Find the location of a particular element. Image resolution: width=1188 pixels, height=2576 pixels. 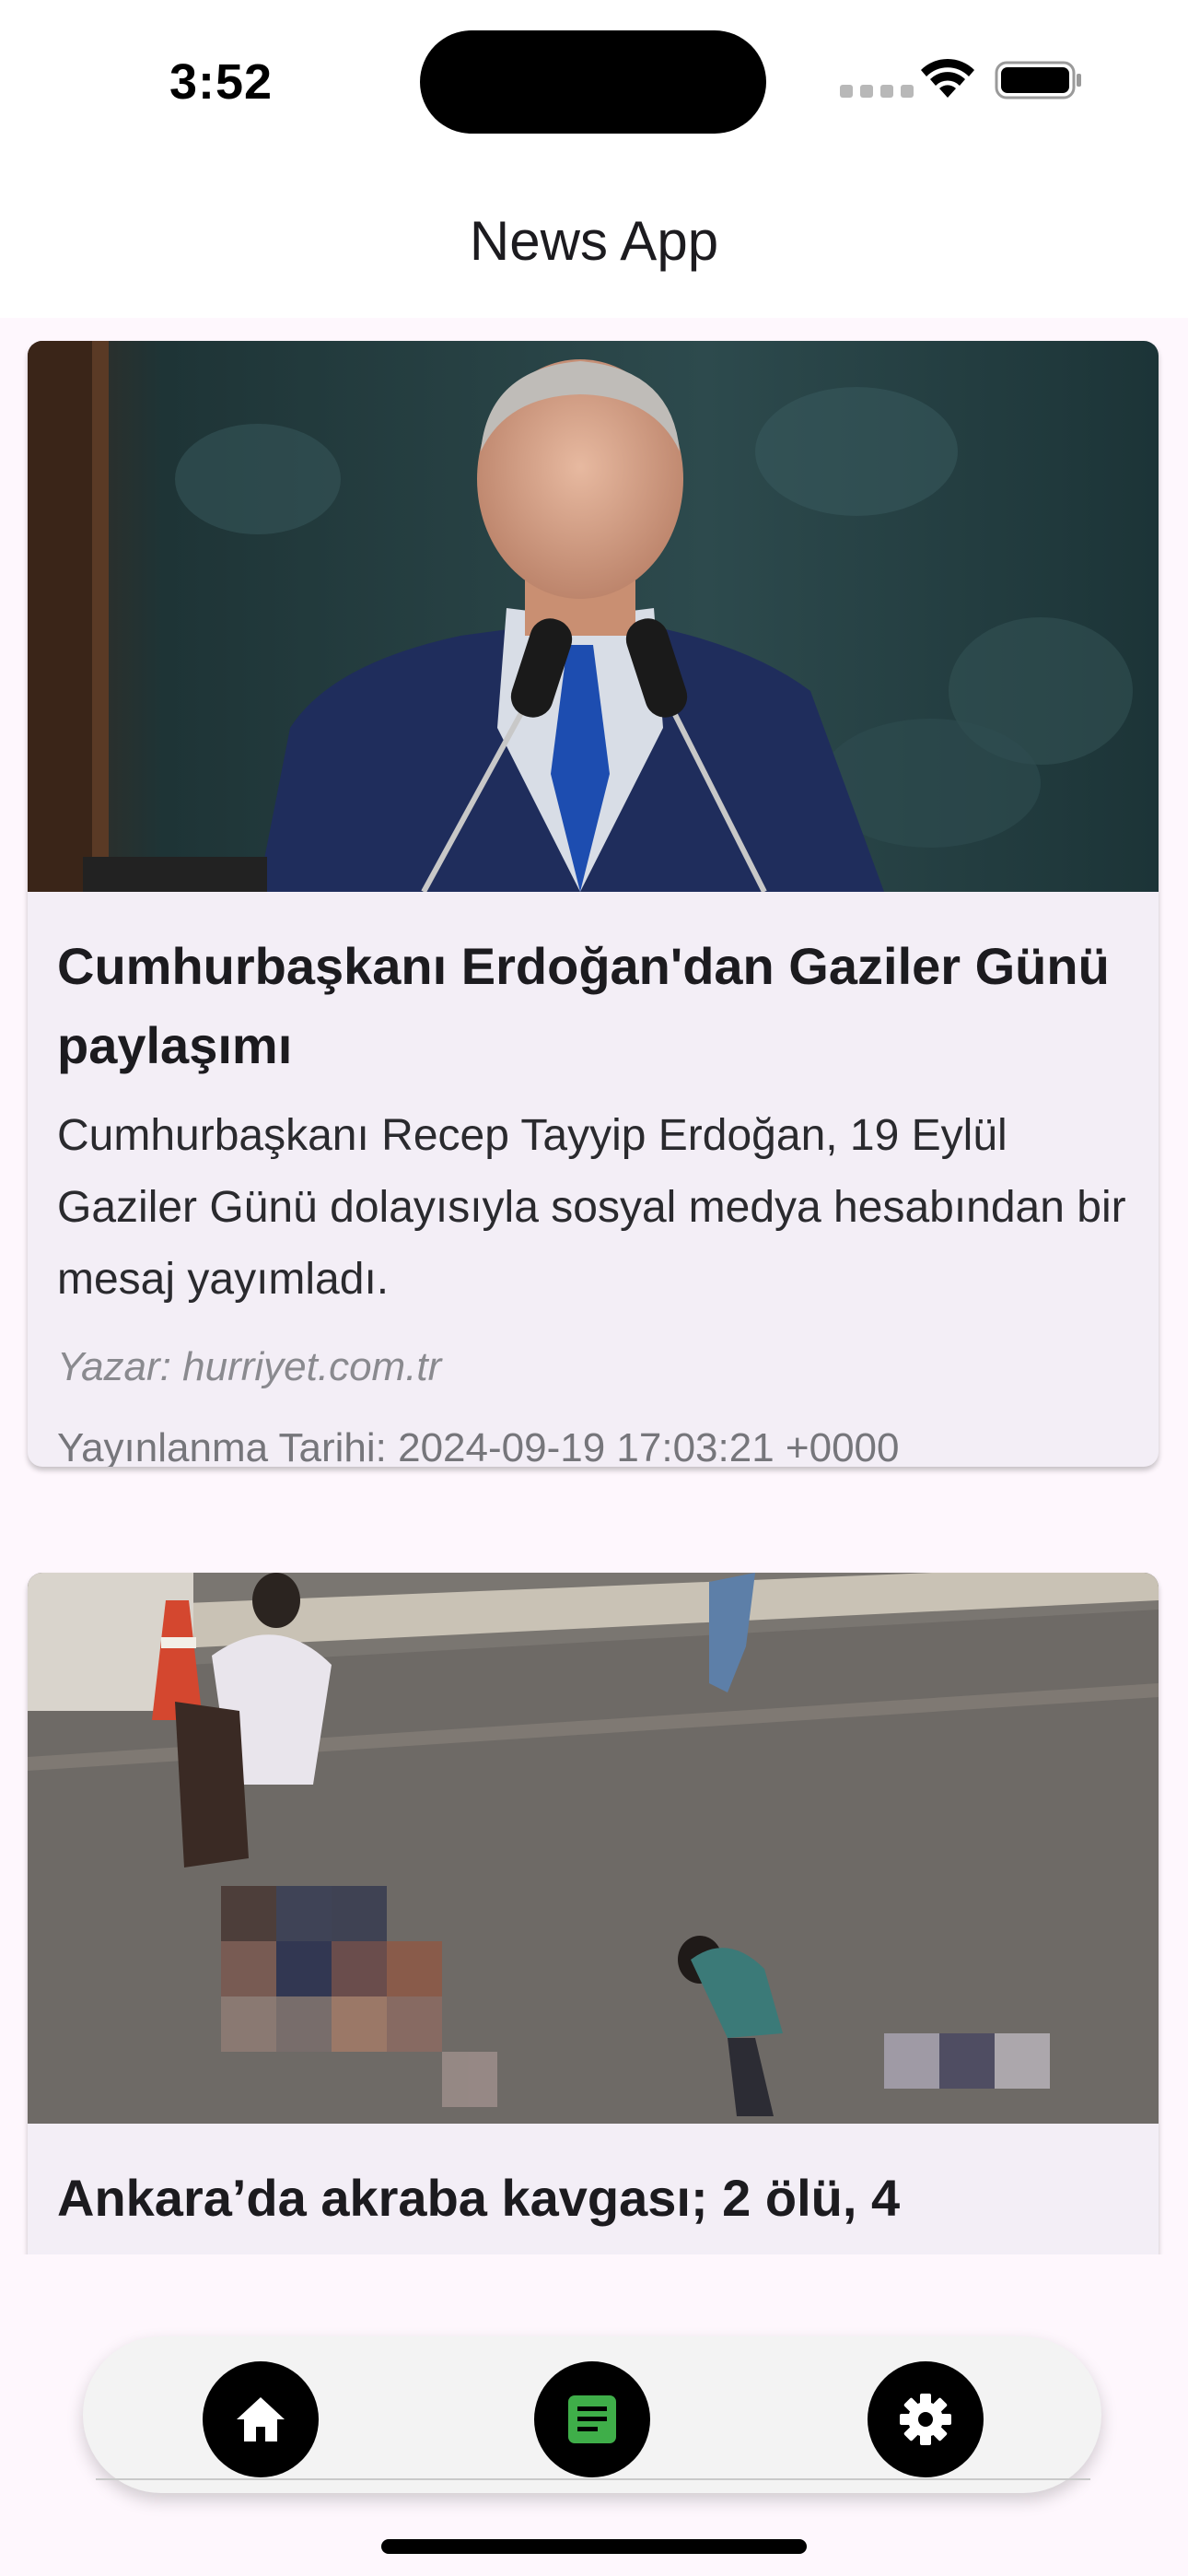

nav-settings-button is located at coordinates (926, 2419).